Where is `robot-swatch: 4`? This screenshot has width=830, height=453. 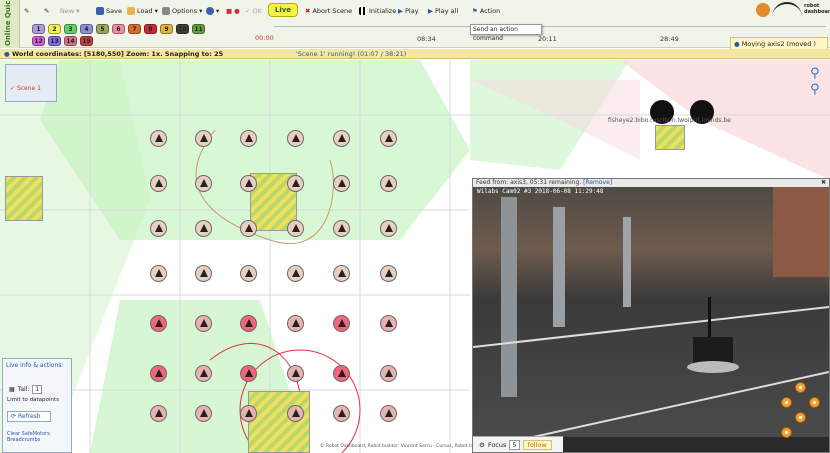 robot-swatch: 4 is located at coordinates (86, 29).